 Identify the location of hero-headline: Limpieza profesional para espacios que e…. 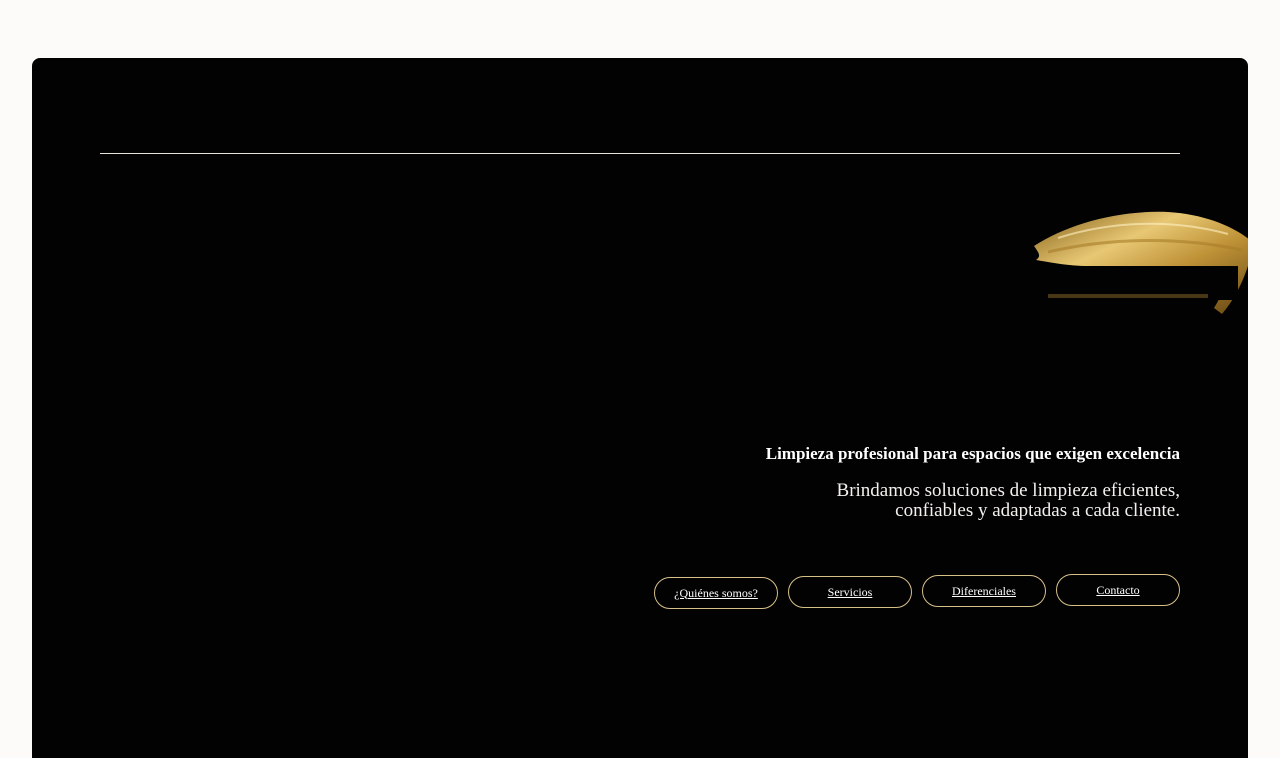
(972, 453).